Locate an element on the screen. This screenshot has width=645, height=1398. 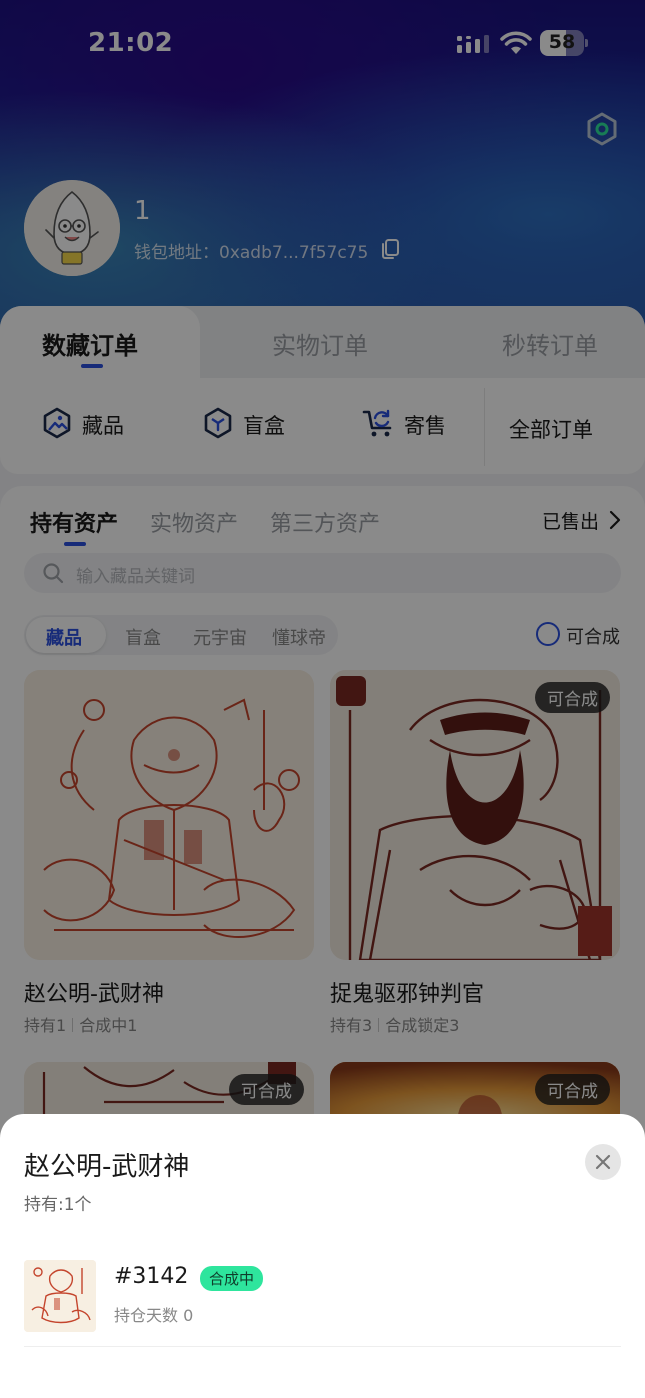
divider is located at coordinates (322, 1346).